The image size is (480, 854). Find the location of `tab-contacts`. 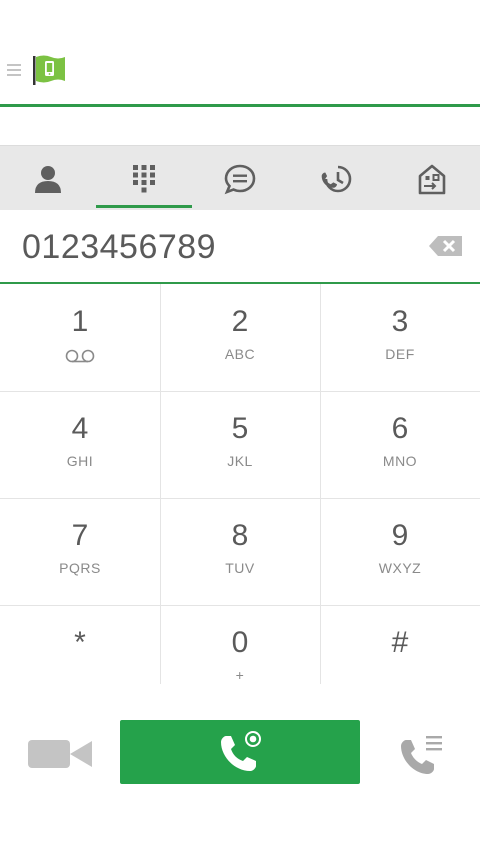

tab-contacts is located at coordinates (48, 178).